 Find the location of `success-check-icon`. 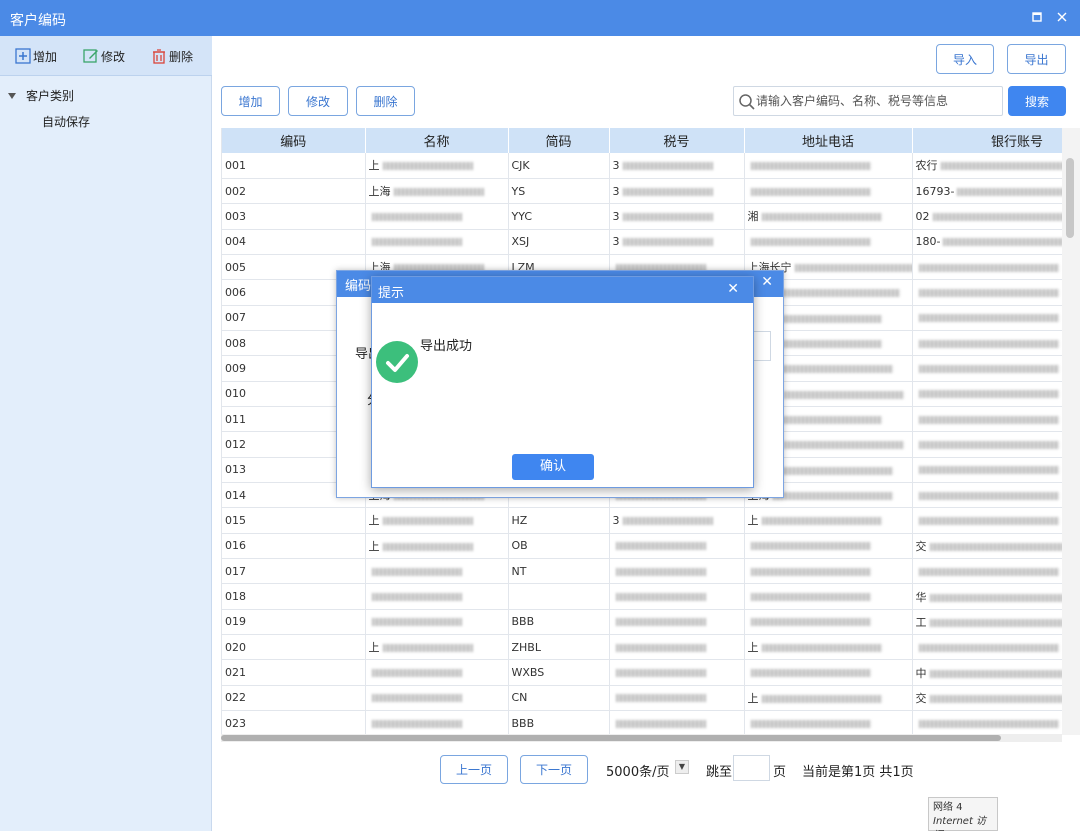

success-check-icon is located at coordinates (397, 362).